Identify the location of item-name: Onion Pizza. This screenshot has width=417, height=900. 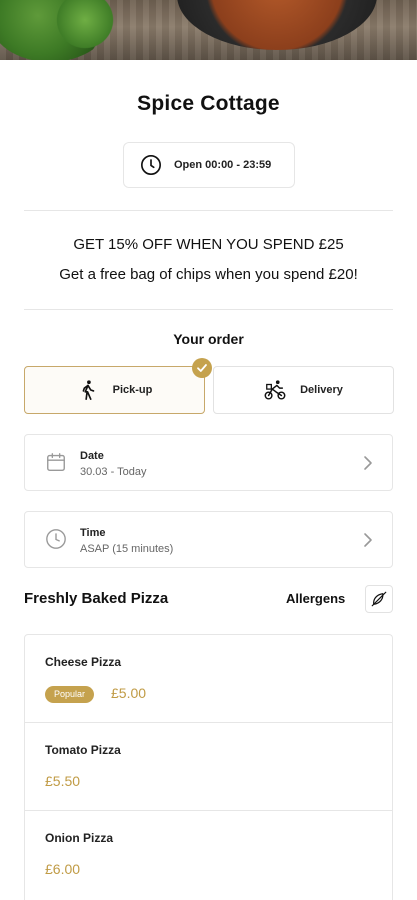
(79, 838).